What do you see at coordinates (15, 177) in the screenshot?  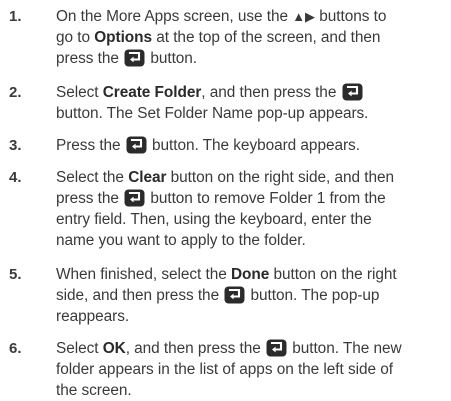 I see `step-number: 4.` at bounding box center [15, 177].